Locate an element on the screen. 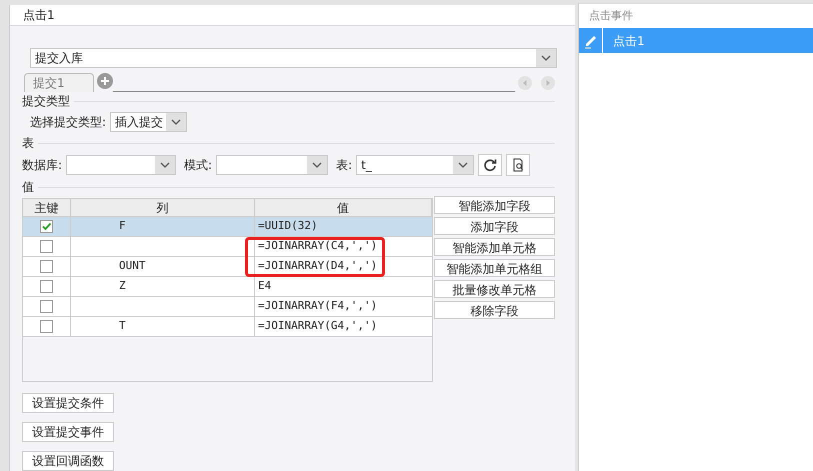 This screenshot has width=813, height=471. field-label: 选择提交类型: is located at coordinates (68, 122).